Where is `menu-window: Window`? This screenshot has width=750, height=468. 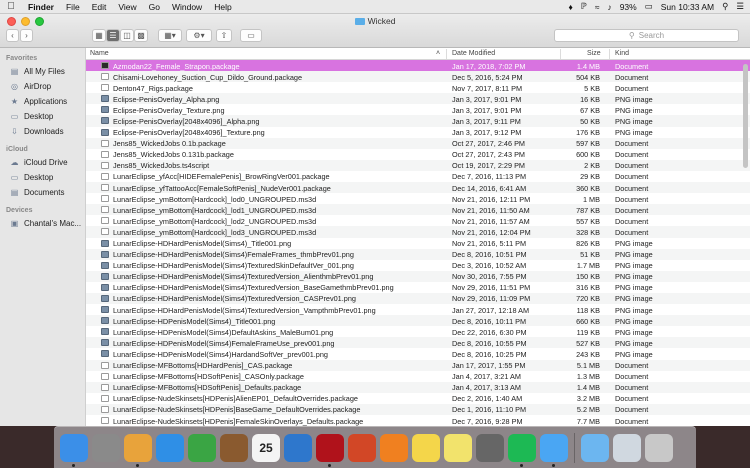
menu-window: Window is located at coordinates (187, 7).